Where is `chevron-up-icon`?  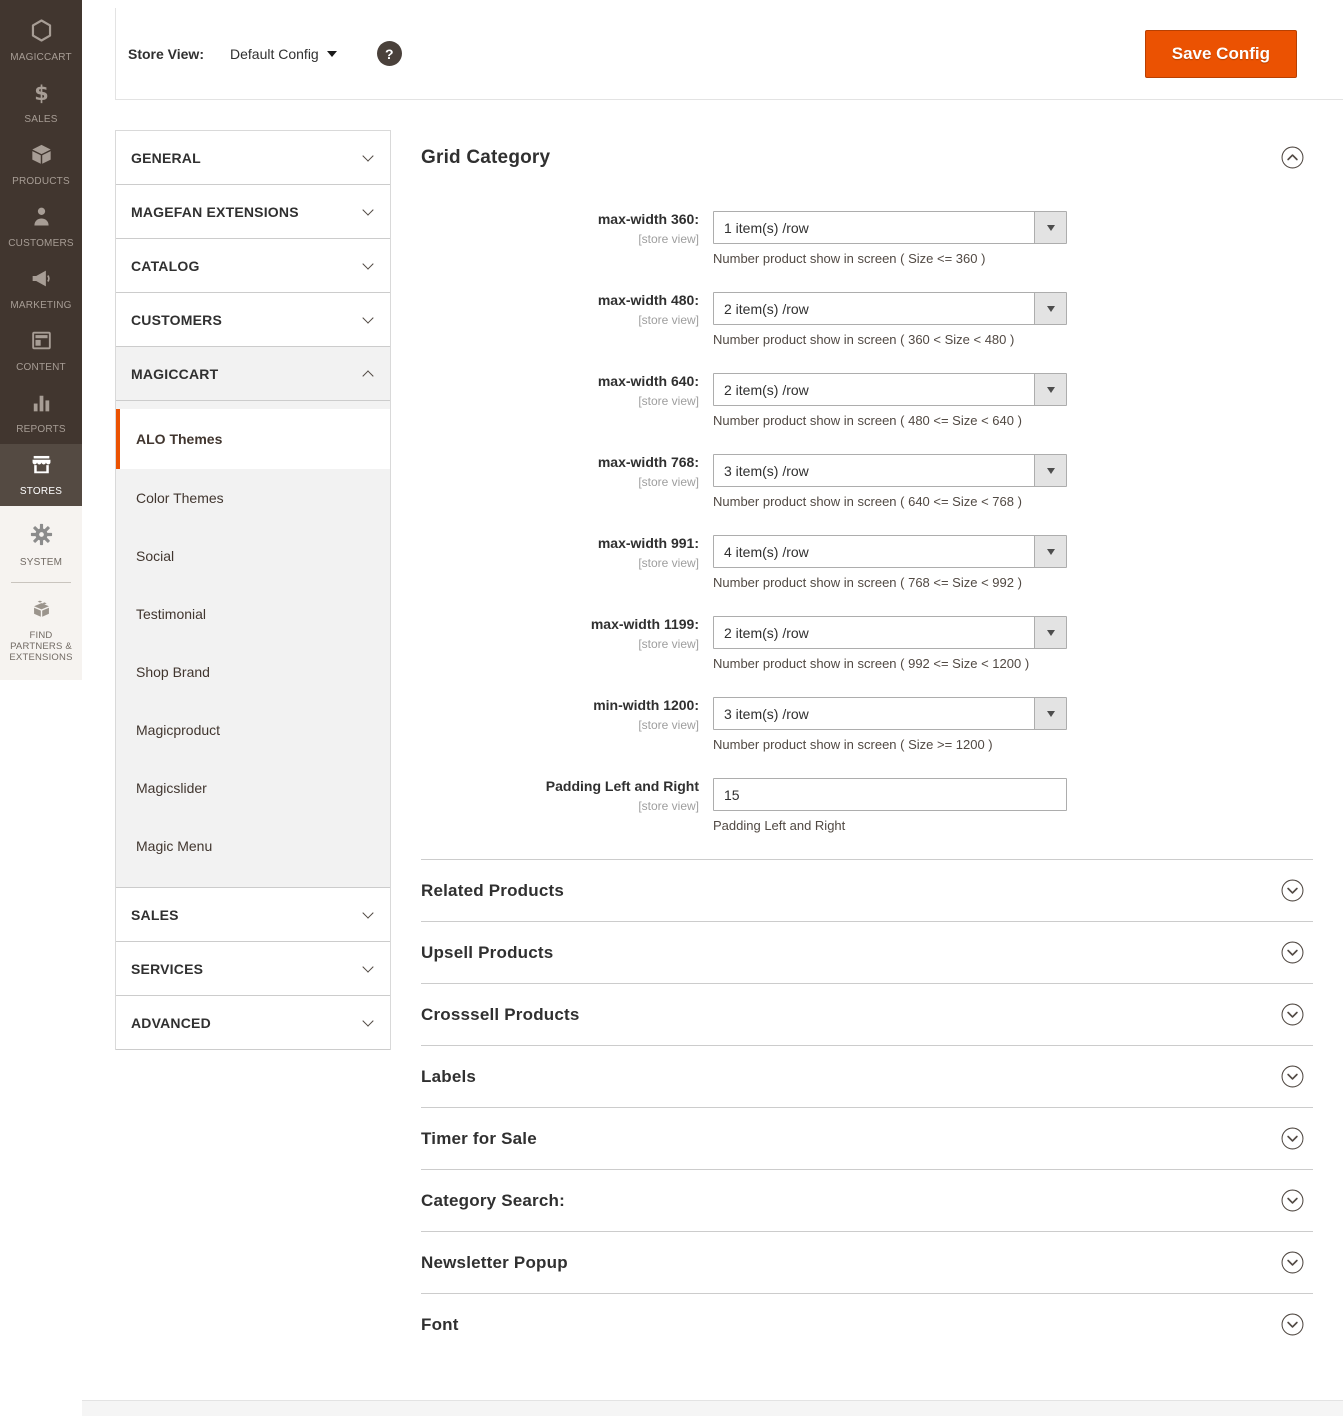
chevron-up-icon is located at coordinates (368, 375).